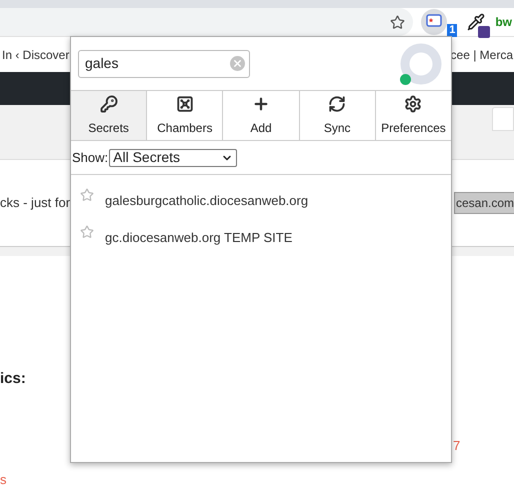 This screenshot has height=493, width=514. I want to click on search-field: gales, so click(164, 64).